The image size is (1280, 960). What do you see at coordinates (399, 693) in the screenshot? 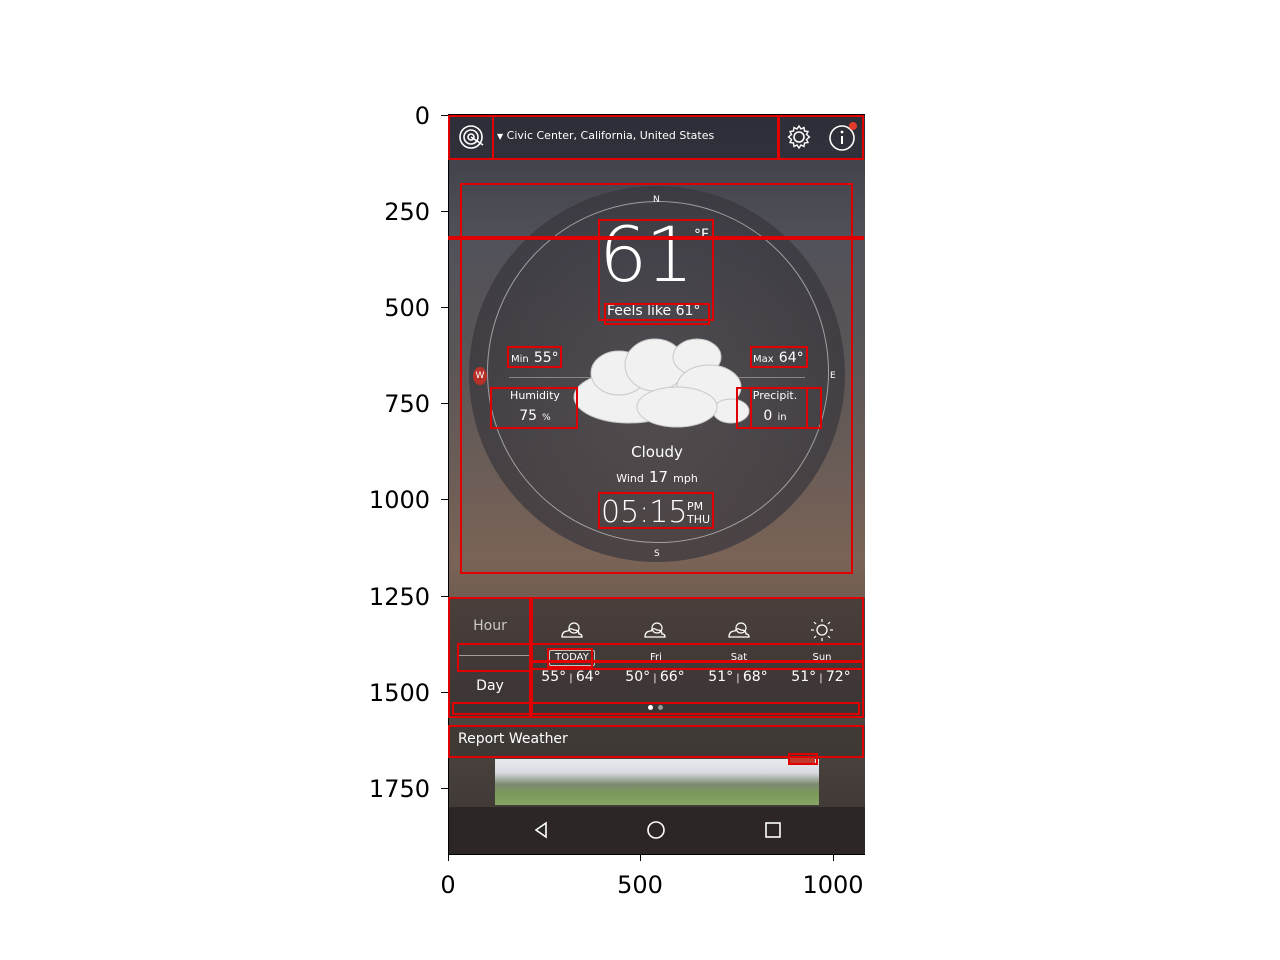
I see `y-tick-label: 1500` at bounding box center [399, 693].